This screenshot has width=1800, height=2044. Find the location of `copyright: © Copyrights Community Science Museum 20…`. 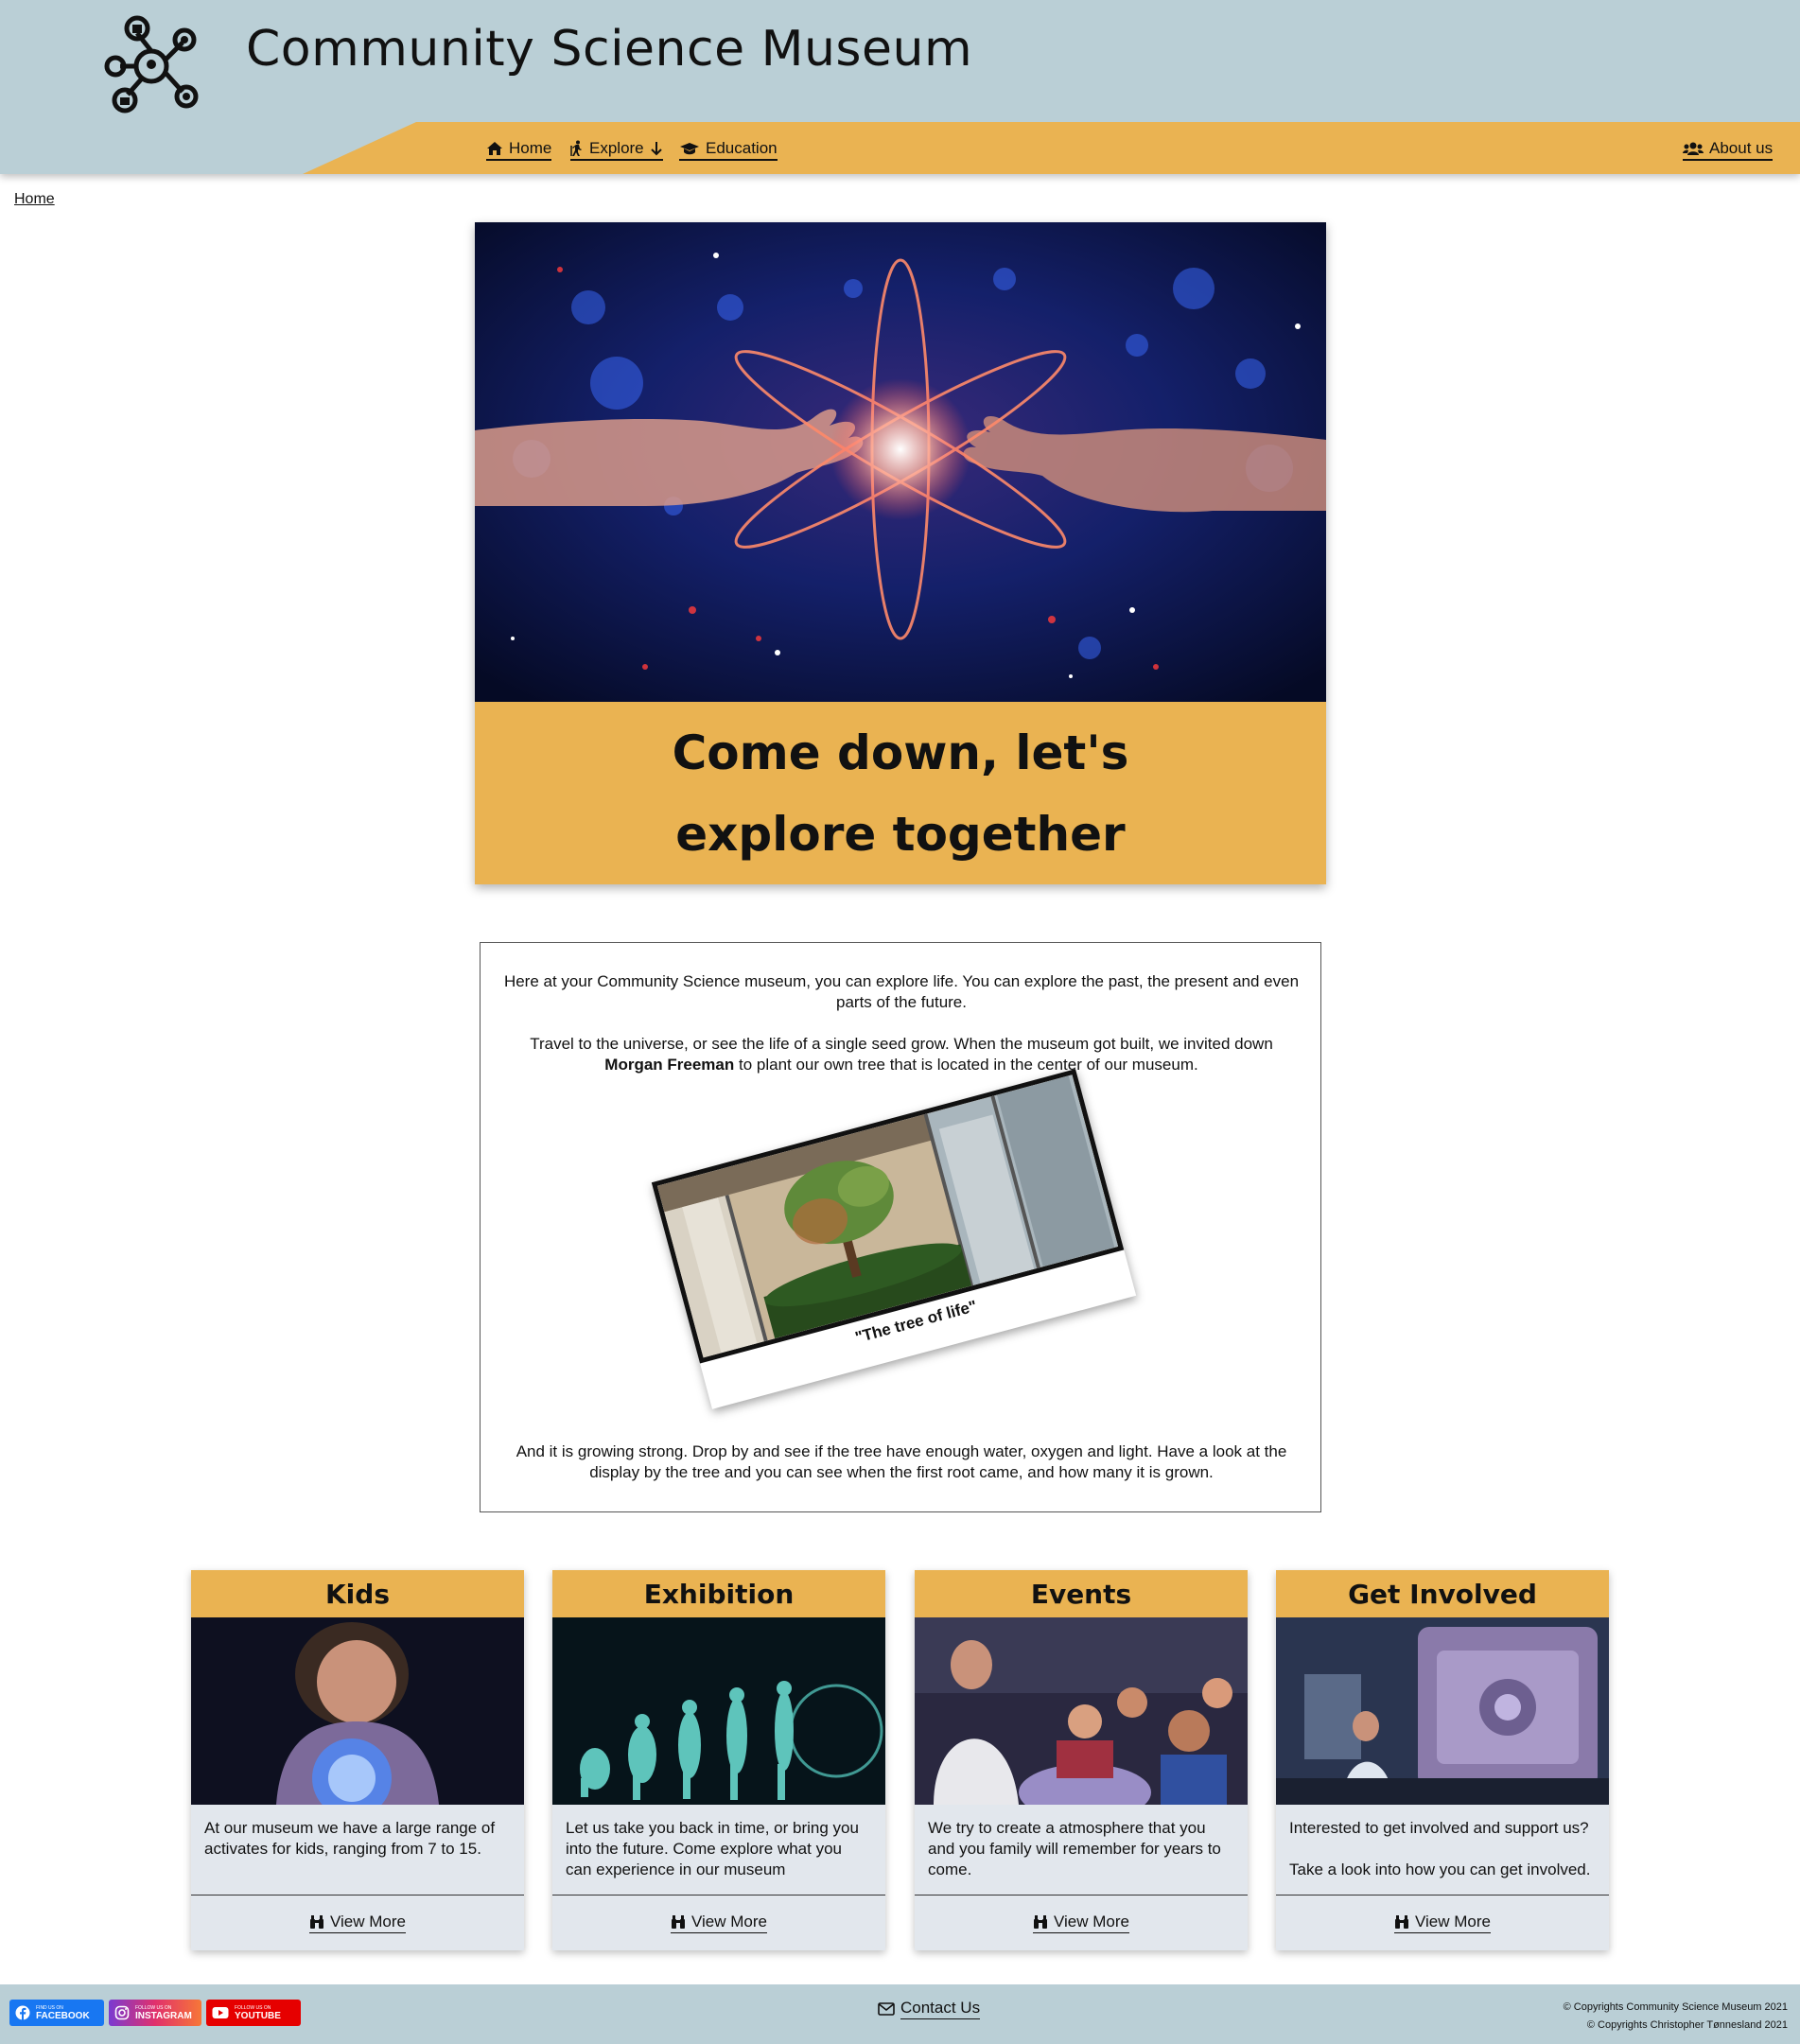

copyright: © Copyrights Community Science Museum 20… is located at coordinates (1674, 2017).